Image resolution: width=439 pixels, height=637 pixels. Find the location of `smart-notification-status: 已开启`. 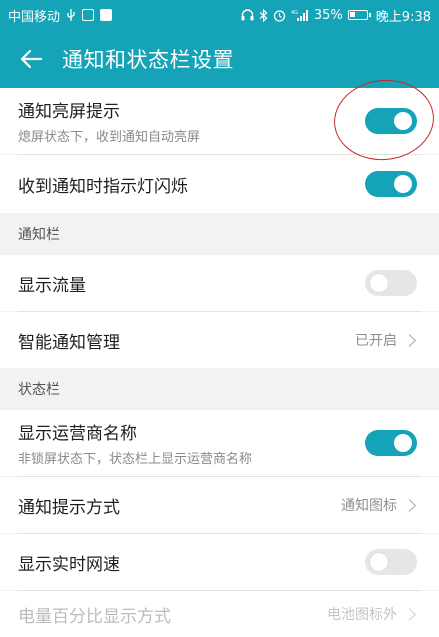

smart-notification-status: 已开启 is located at coordinates (376, 341).